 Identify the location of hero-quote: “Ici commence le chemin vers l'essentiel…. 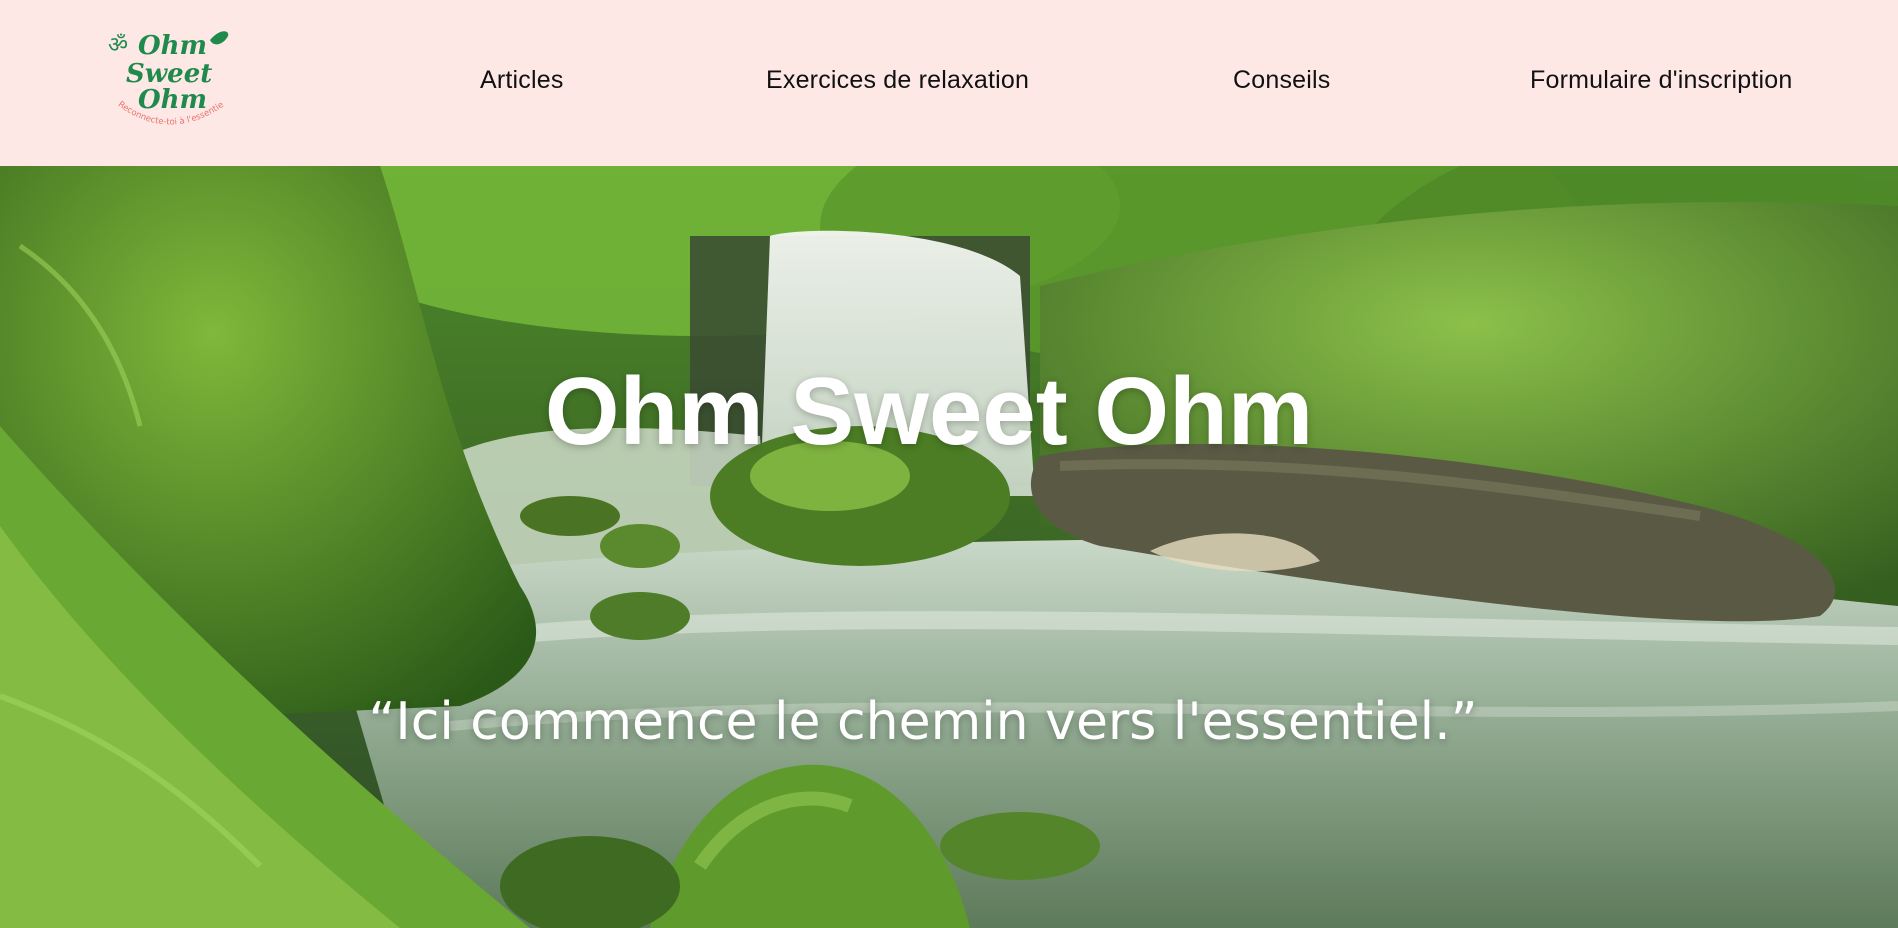
(923, 722).